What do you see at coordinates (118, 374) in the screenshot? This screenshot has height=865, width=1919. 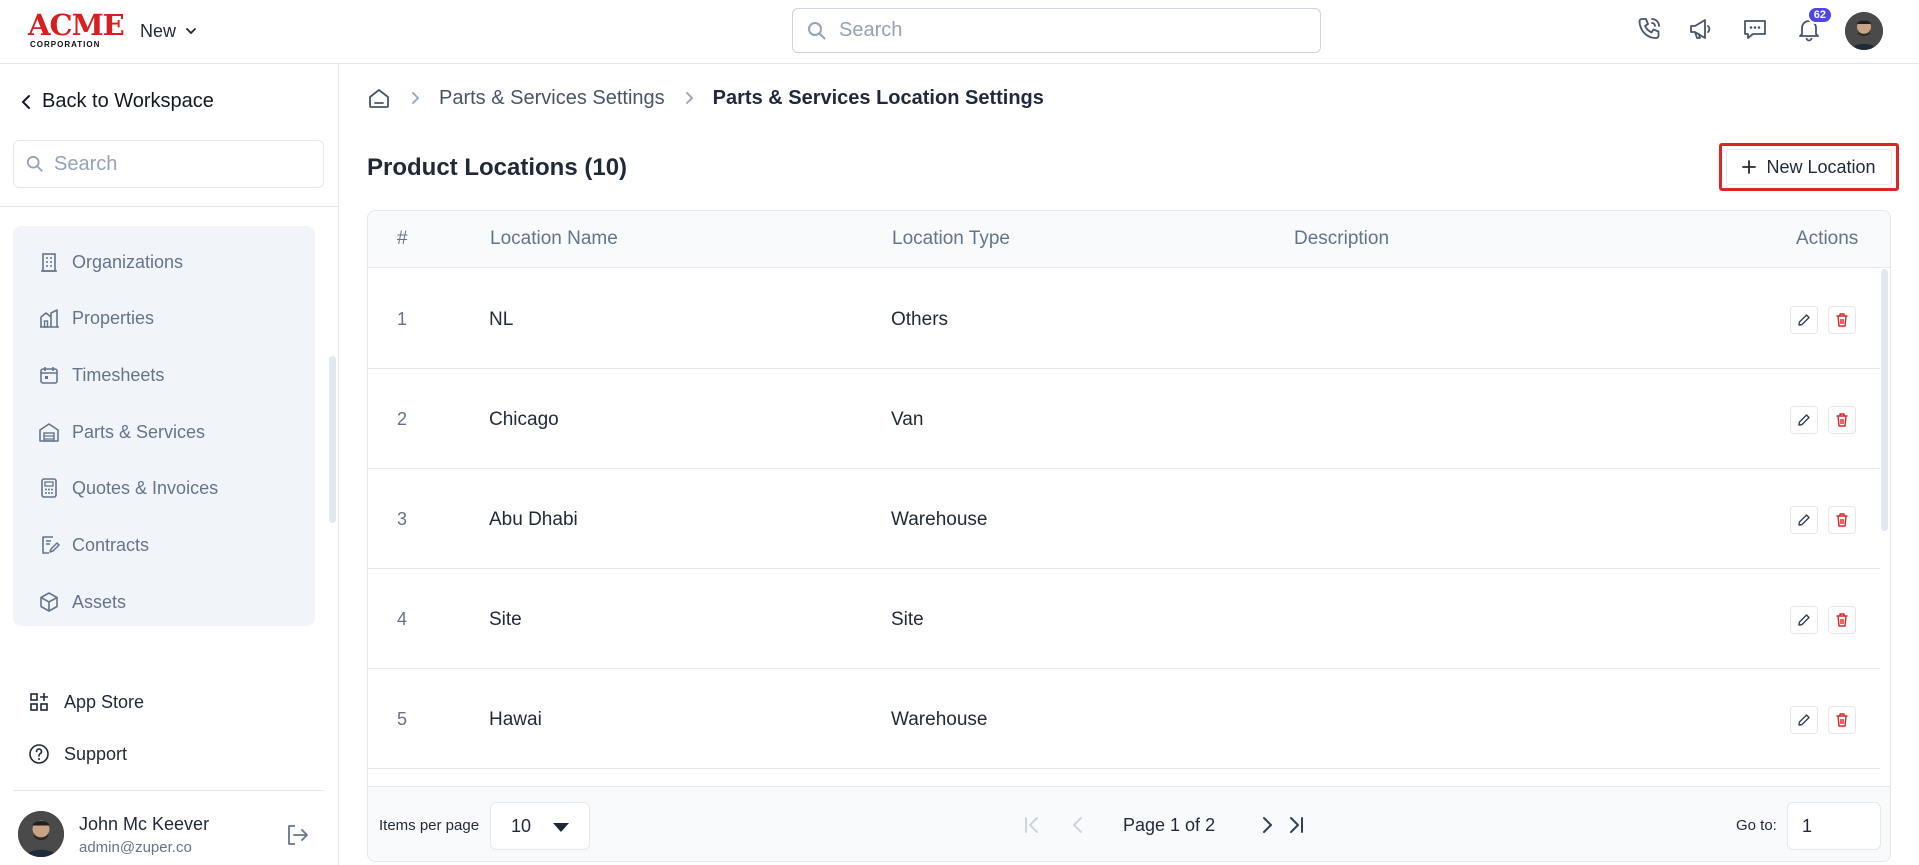 I see `sidebar-item-label: Timesheets` at bounding box center [118, 374].